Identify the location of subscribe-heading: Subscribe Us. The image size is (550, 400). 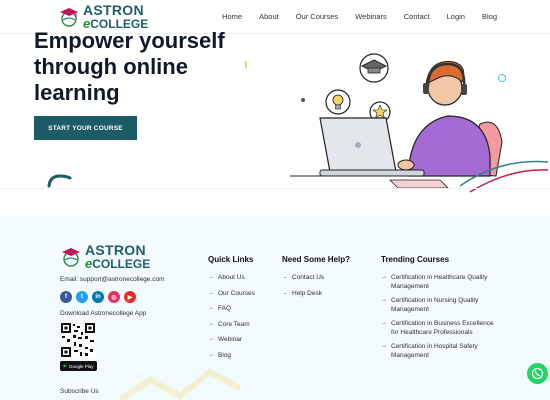
(79, 391).